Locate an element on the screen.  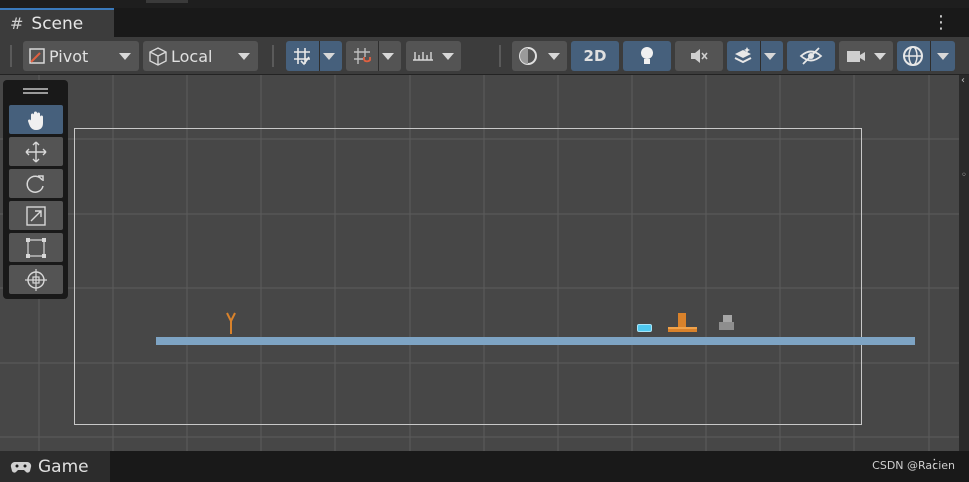
camera-icon is located at coordinates (856, 56).